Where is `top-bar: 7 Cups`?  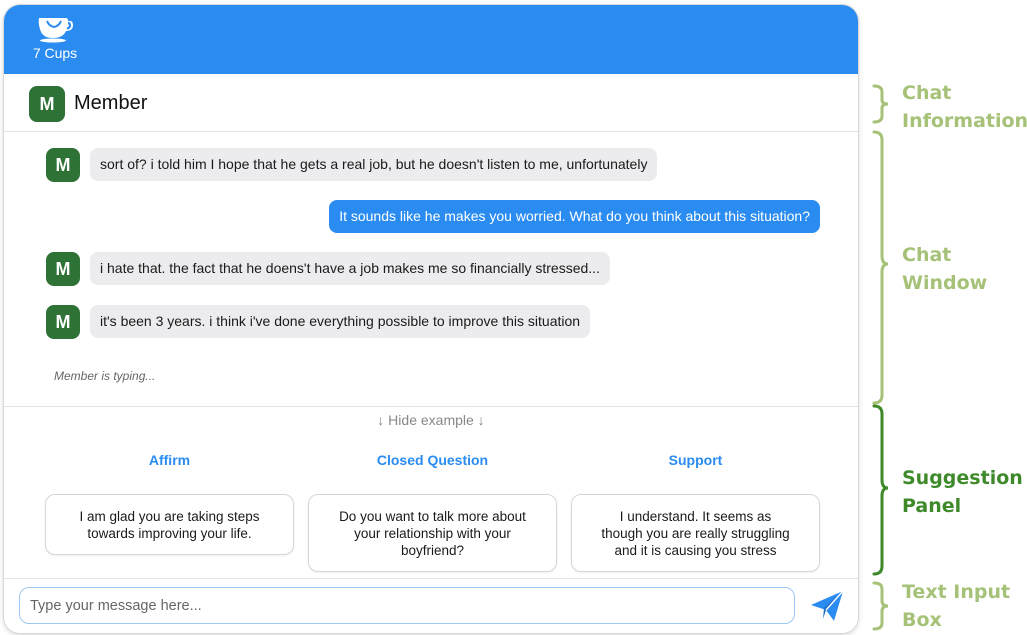 top-bar: 7 Cups is located at coordinates (431, 39).